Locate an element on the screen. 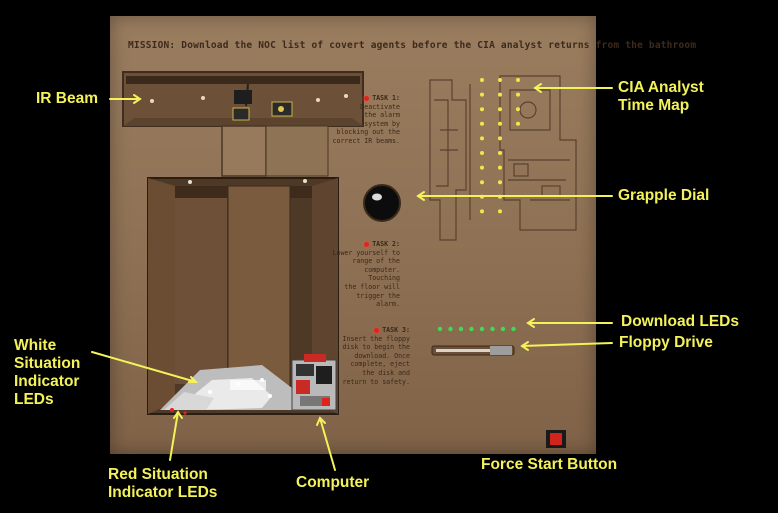  label-red-situation-leds: Red Situation Indicator LEDs is located at coordinates (162, 484).